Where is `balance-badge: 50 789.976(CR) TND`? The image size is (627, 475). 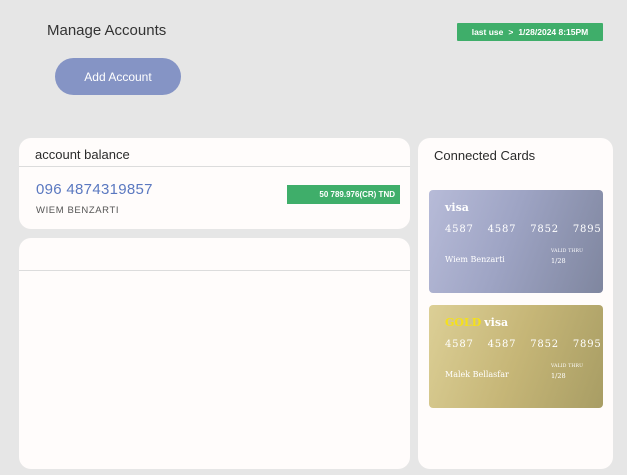
balance-badge: 50 789.976(CR) TND is located at coordinates (343, 194).